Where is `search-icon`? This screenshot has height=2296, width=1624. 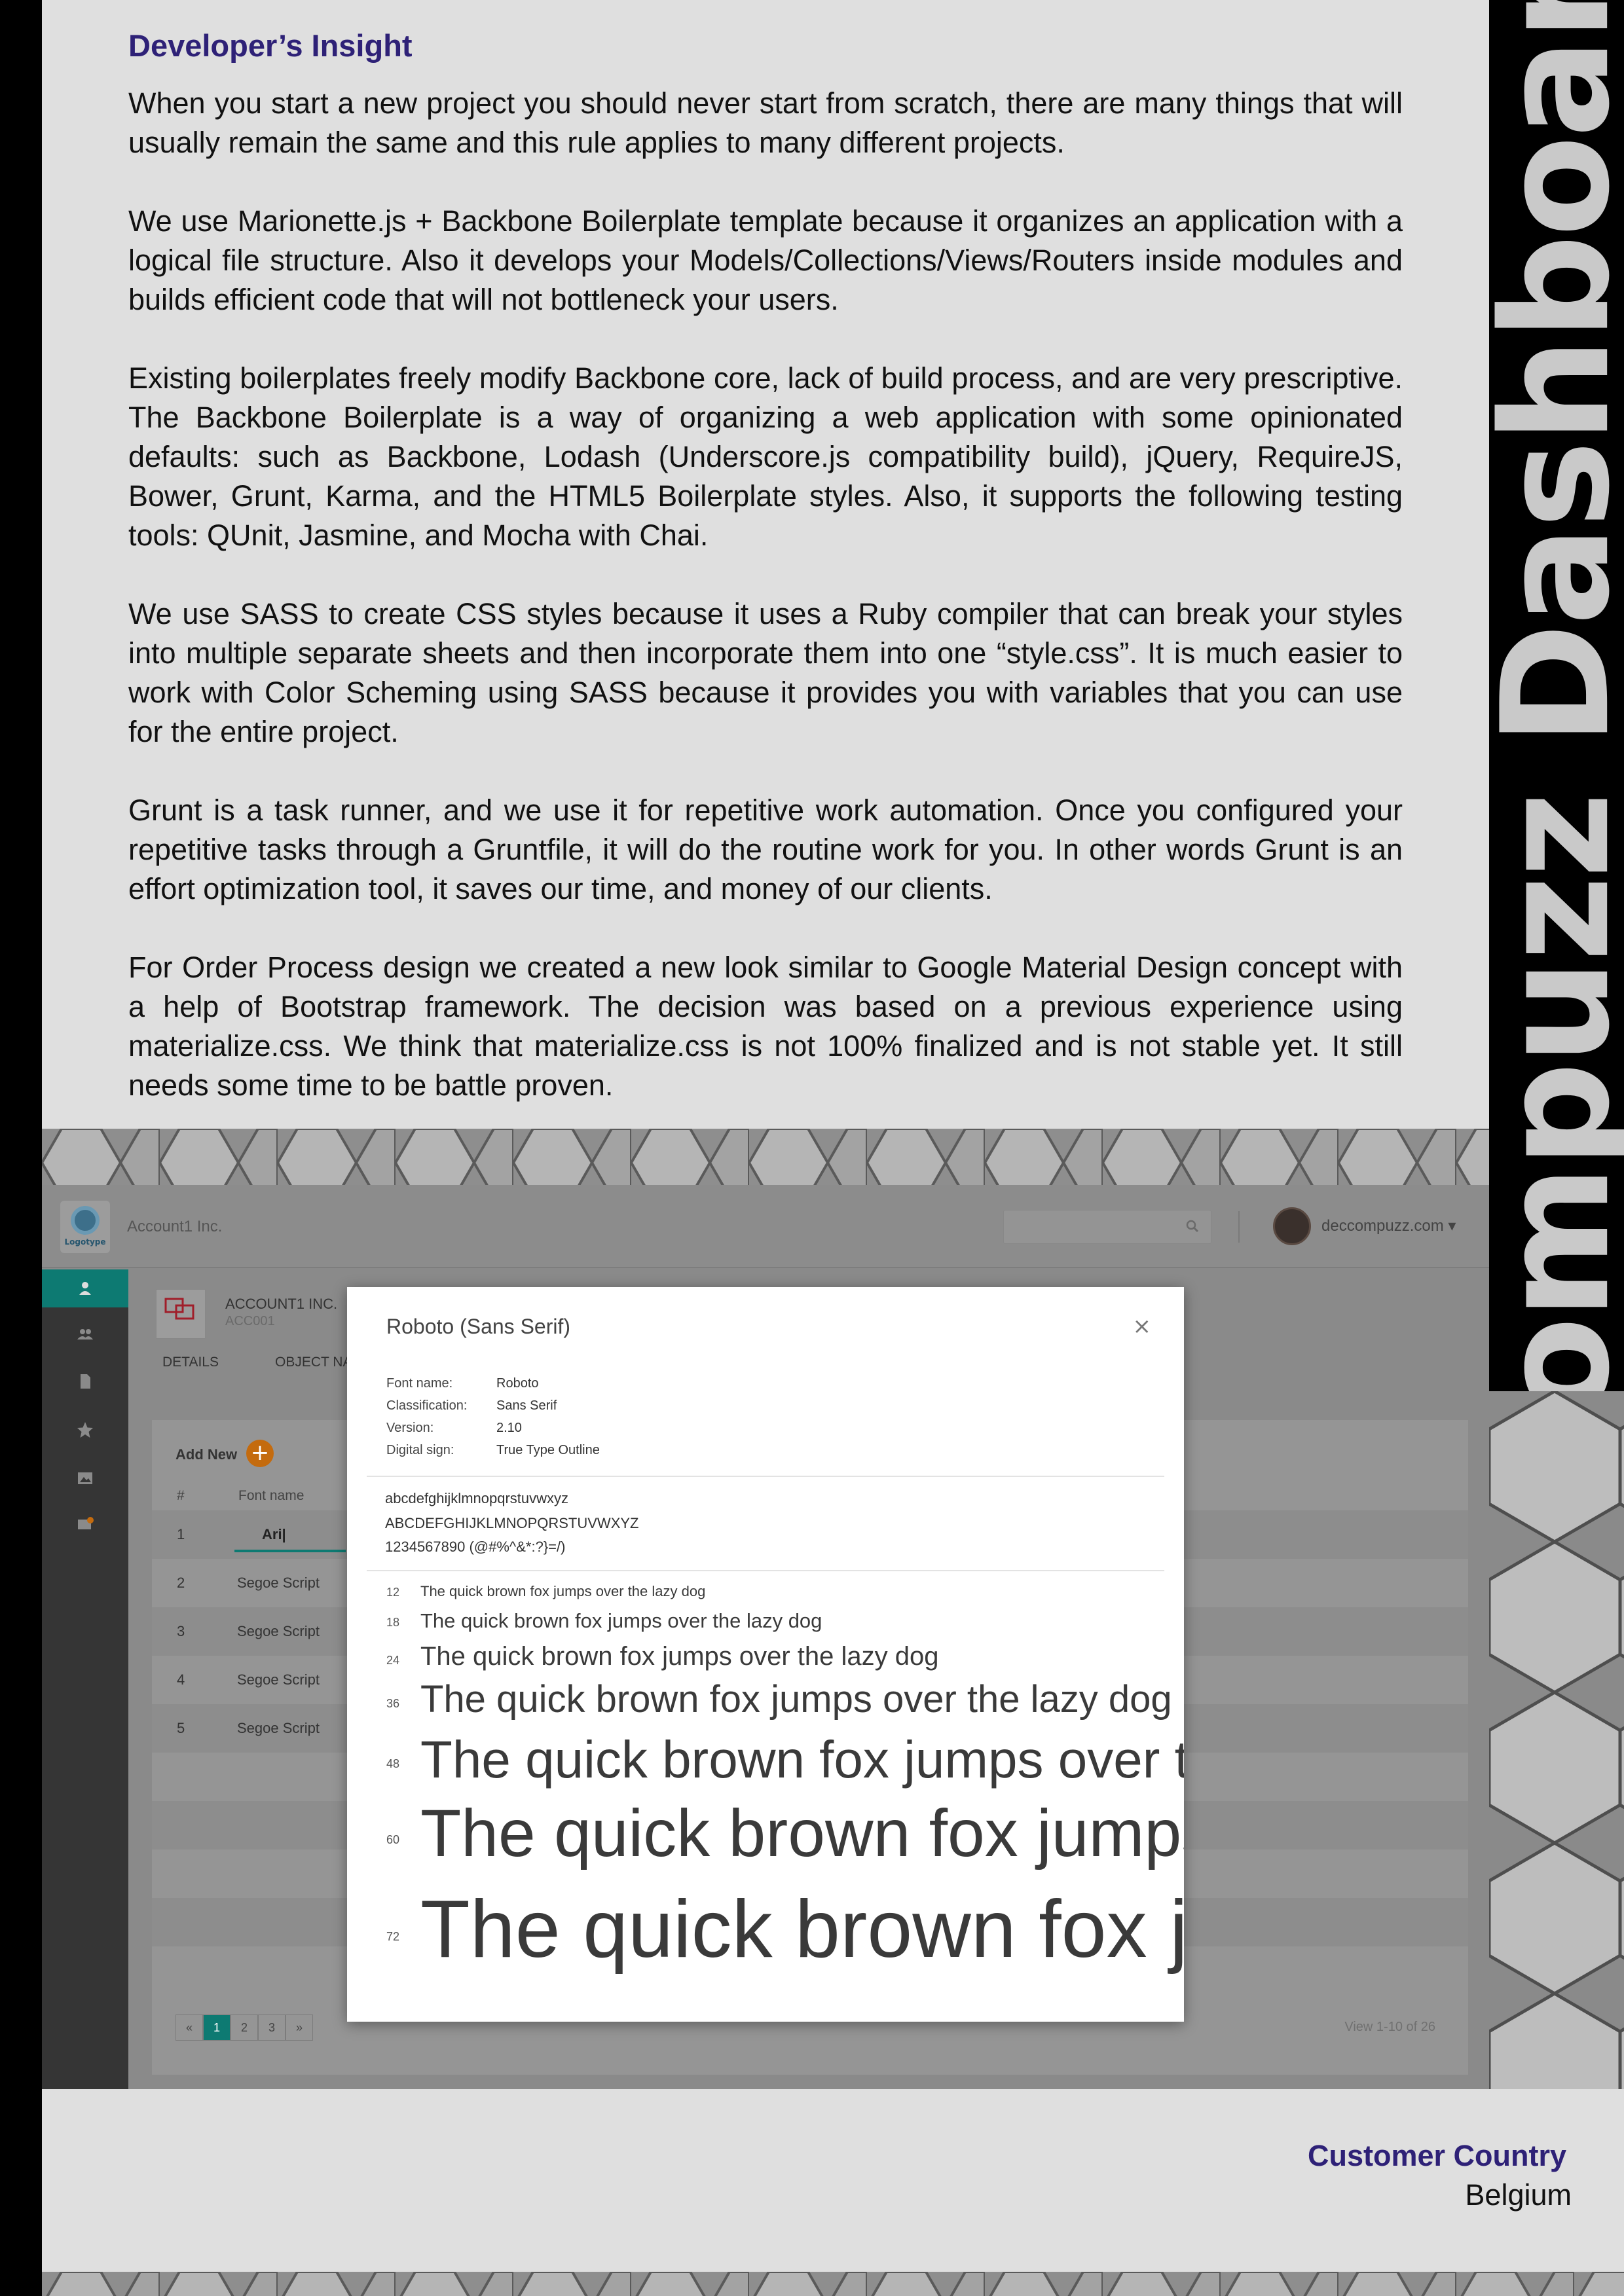
search-icon is located at coordinates (1192, 1226).